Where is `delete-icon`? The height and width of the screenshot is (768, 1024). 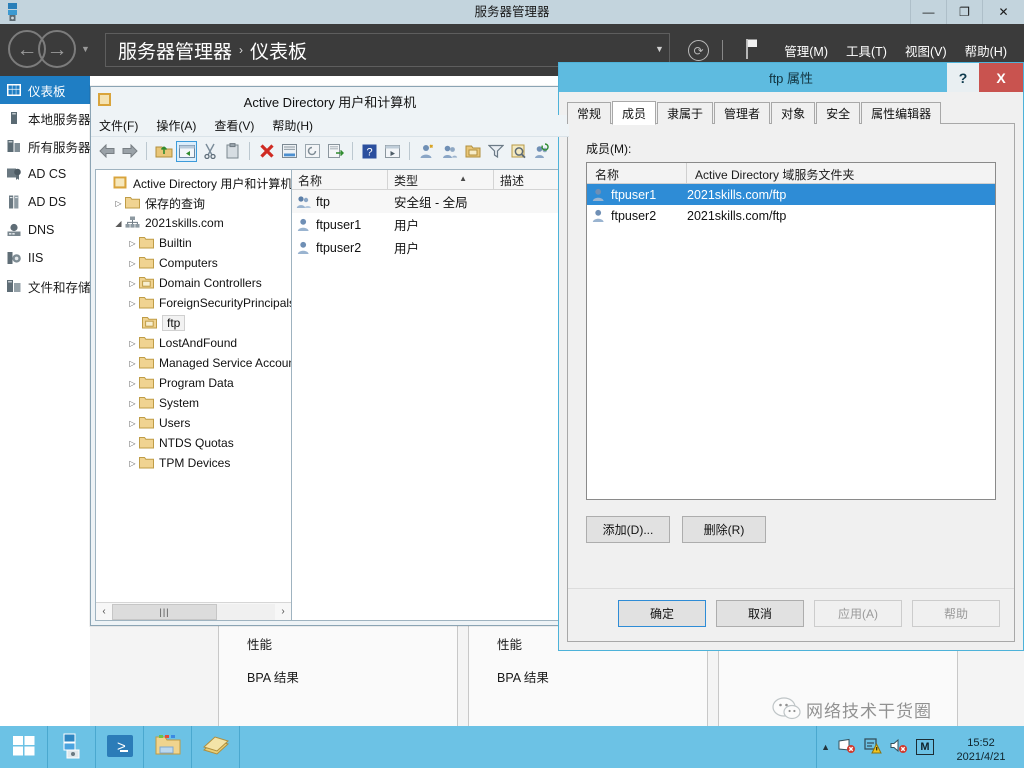
delete-icon is located at coordinates (266, 151).